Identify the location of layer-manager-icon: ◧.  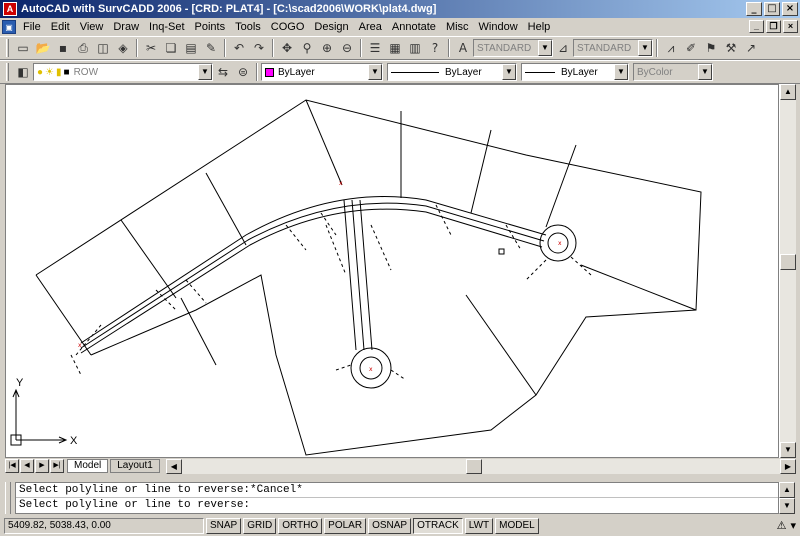
(23, 72).